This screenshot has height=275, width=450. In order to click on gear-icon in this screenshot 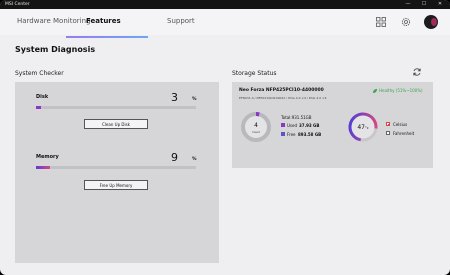, I will do `click(406, 22)`.